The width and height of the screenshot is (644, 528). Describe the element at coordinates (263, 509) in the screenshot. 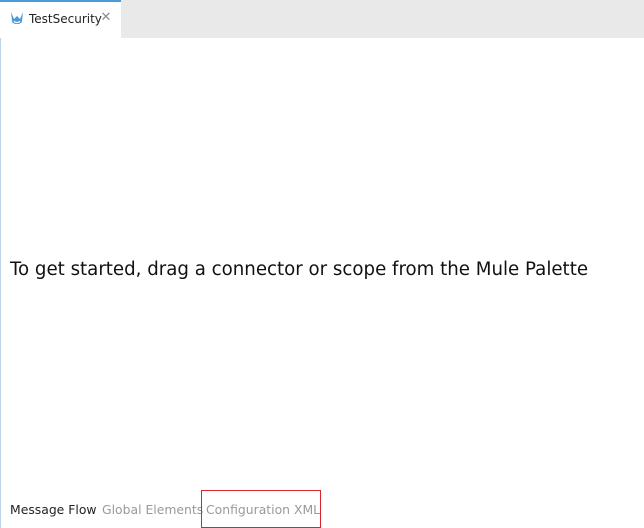

I see `tab-configuration-xml: Configuration XML` at that location.